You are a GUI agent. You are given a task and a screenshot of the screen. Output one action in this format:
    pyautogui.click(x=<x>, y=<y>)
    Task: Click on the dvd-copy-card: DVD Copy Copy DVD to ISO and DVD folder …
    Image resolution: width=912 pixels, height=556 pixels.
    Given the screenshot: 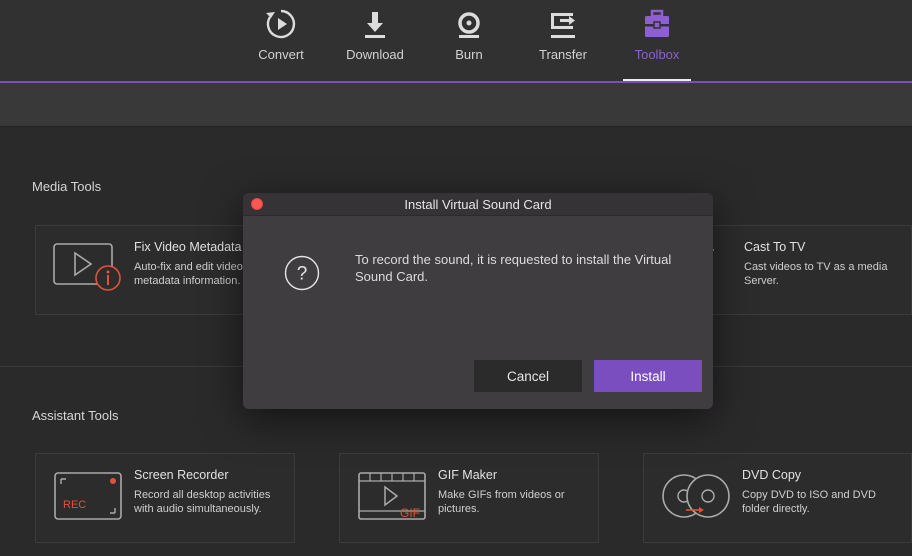 What is the action you would take?
    pyautogui.click(x=777, y=498)
    